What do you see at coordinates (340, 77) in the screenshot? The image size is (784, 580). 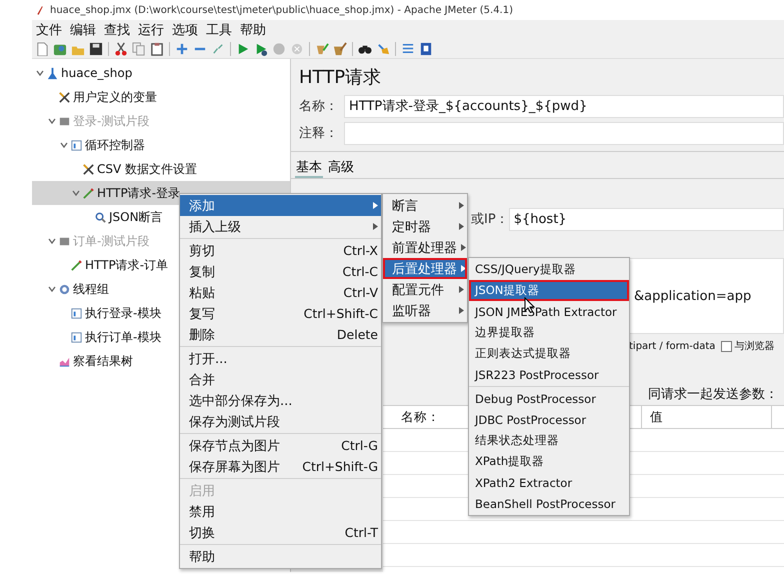 I see `panel-title: HTTP请求` at bounding box center [340, 77].